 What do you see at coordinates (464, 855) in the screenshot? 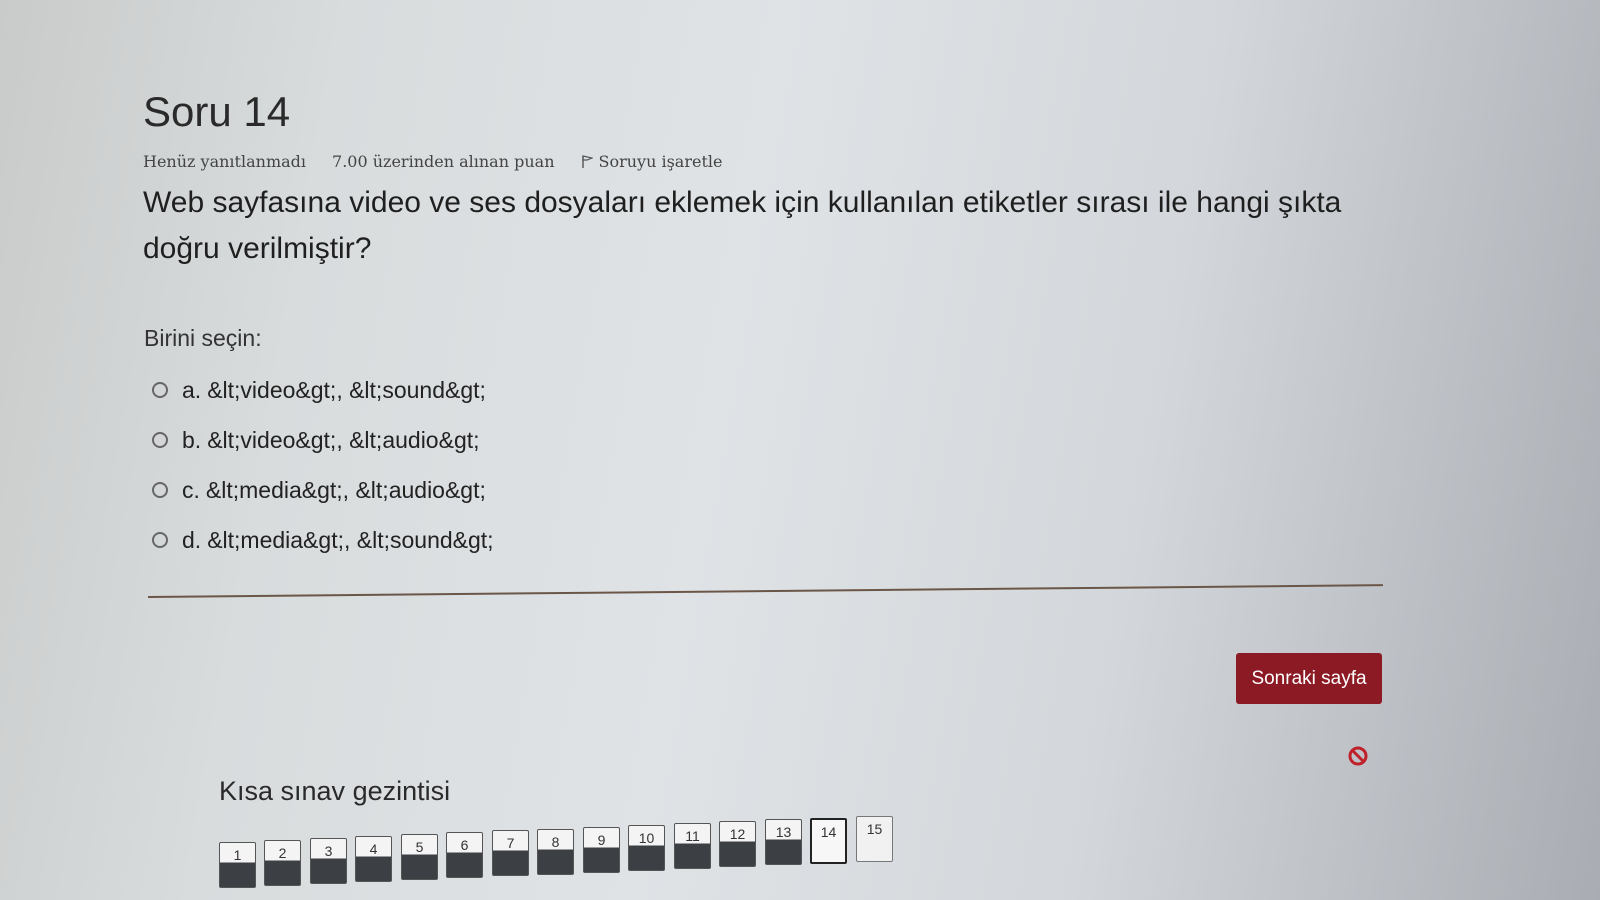
I see `quiz-nav-button-6: 6` at bounding box center [464, 855].